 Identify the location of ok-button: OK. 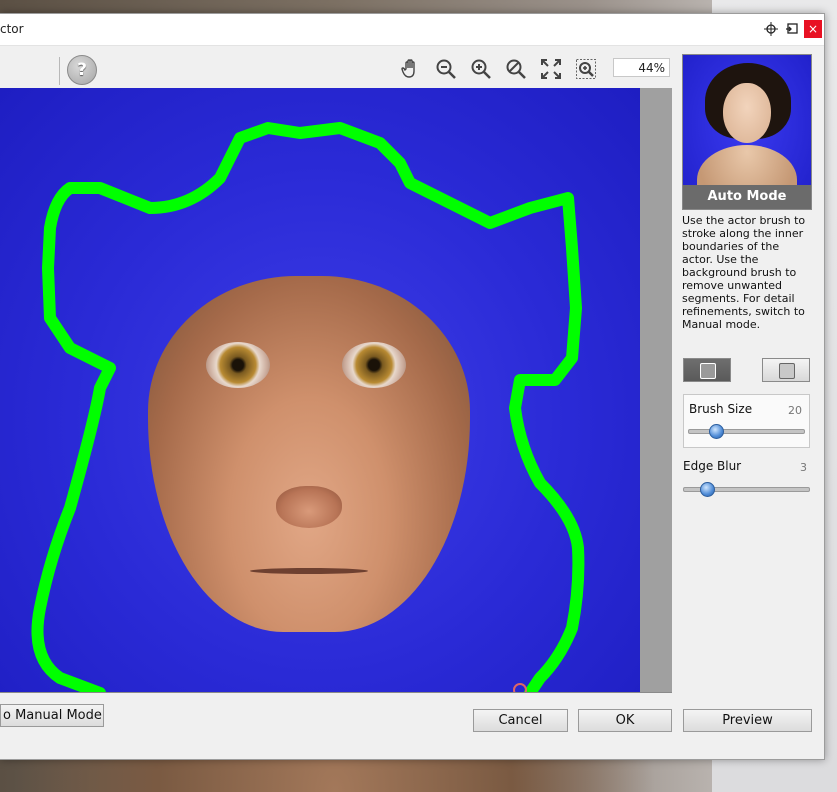
(625, 720).